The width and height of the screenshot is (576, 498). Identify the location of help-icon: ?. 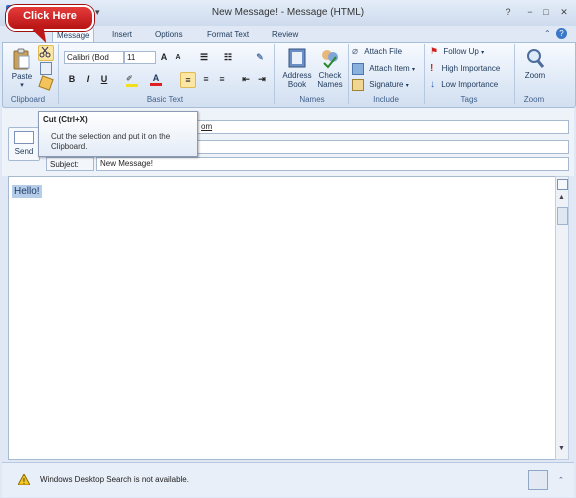
(561, 33).